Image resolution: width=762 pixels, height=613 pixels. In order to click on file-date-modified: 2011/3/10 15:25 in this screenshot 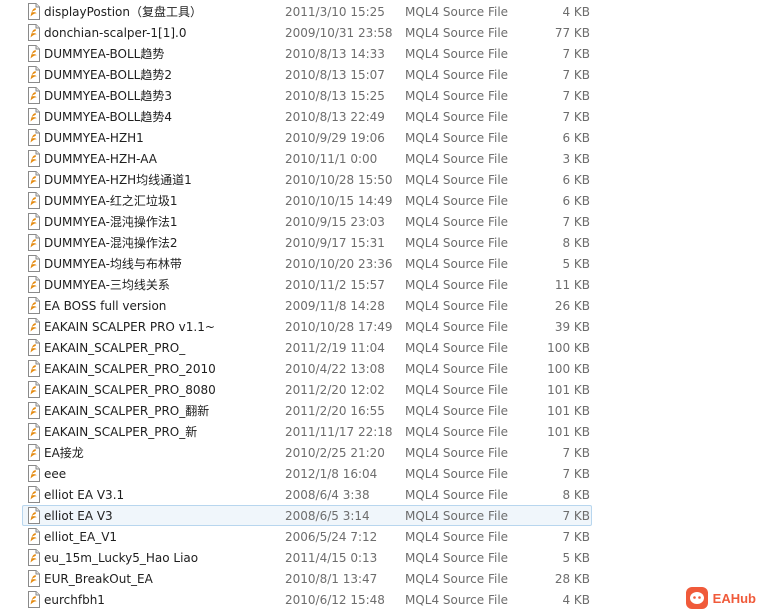, I will do `click(335, 12)`.